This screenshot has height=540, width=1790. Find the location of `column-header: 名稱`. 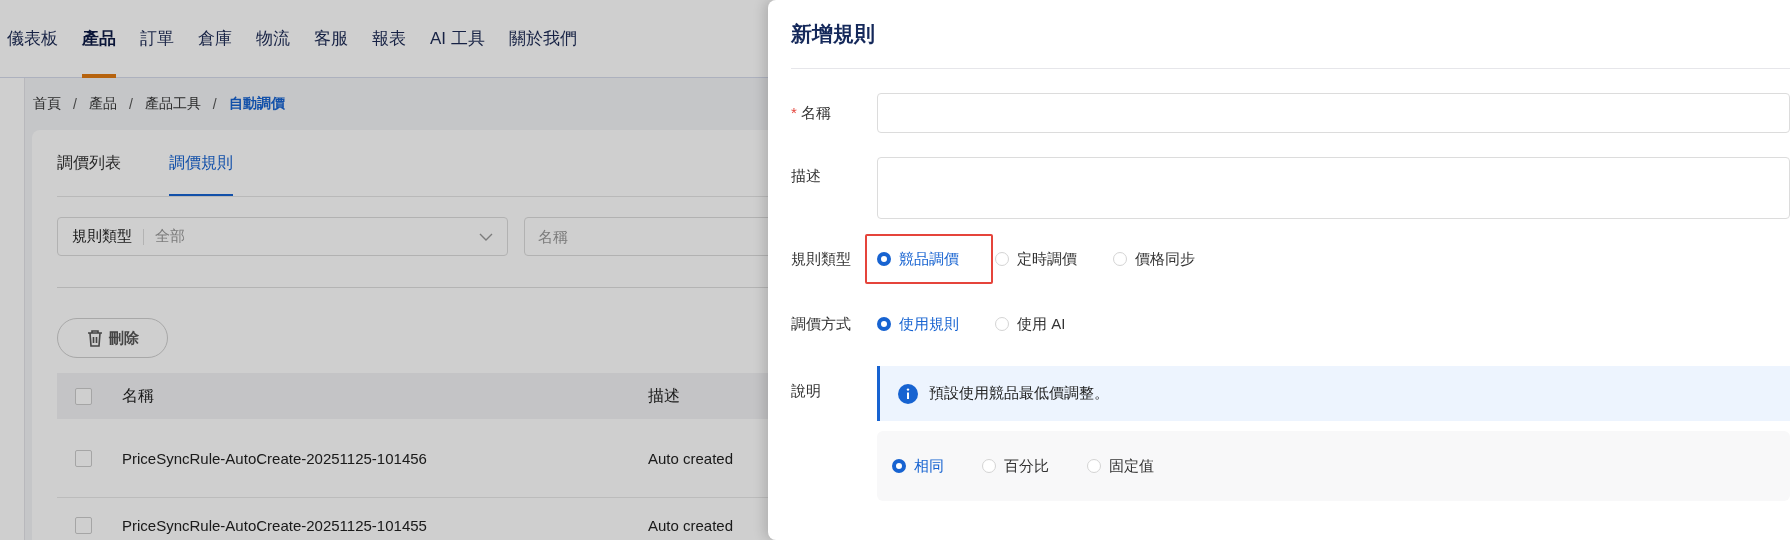

column-header: 名稱 is located at coordinates (138, 395).